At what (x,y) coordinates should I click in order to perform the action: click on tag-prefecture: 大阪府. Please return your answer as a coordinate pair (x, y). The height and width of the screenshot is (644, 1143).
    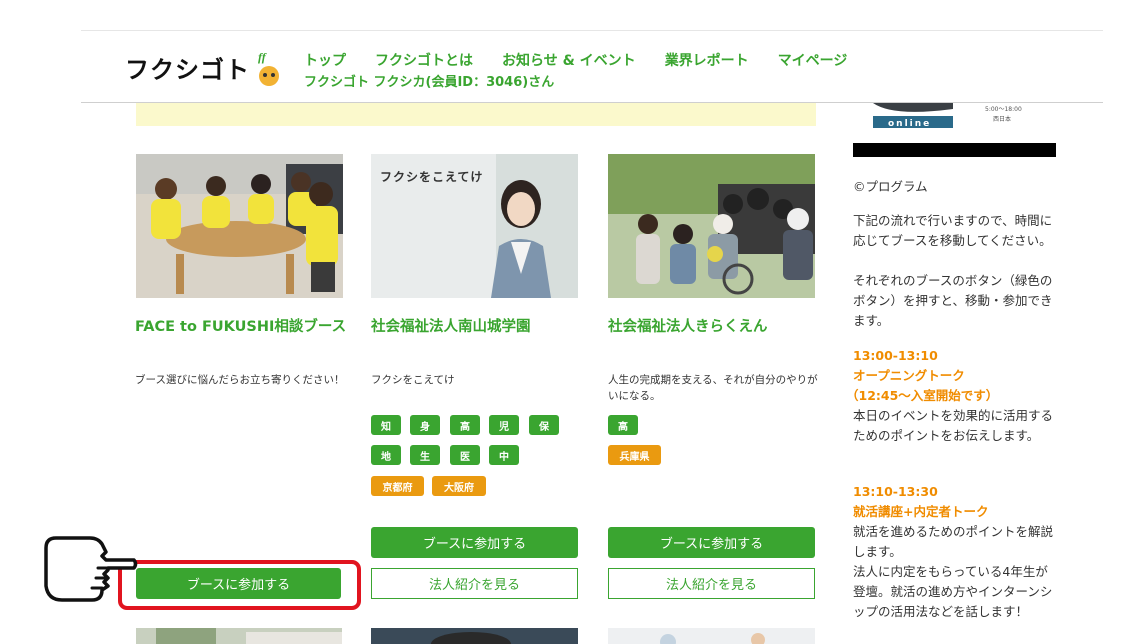
    Looking at the image, I should click on (459, 486).